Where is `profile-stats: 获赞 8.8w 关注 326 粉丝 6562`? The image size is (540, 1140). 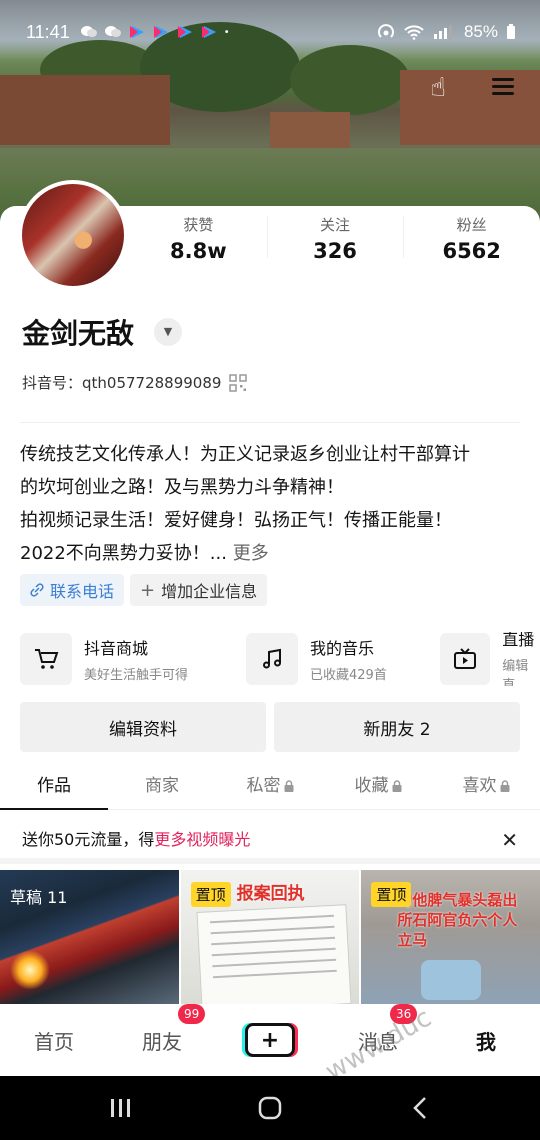
profile-stats: 获赞 8.8w 关注 326 粉丝 6562 is located at coordinates (335, 240).